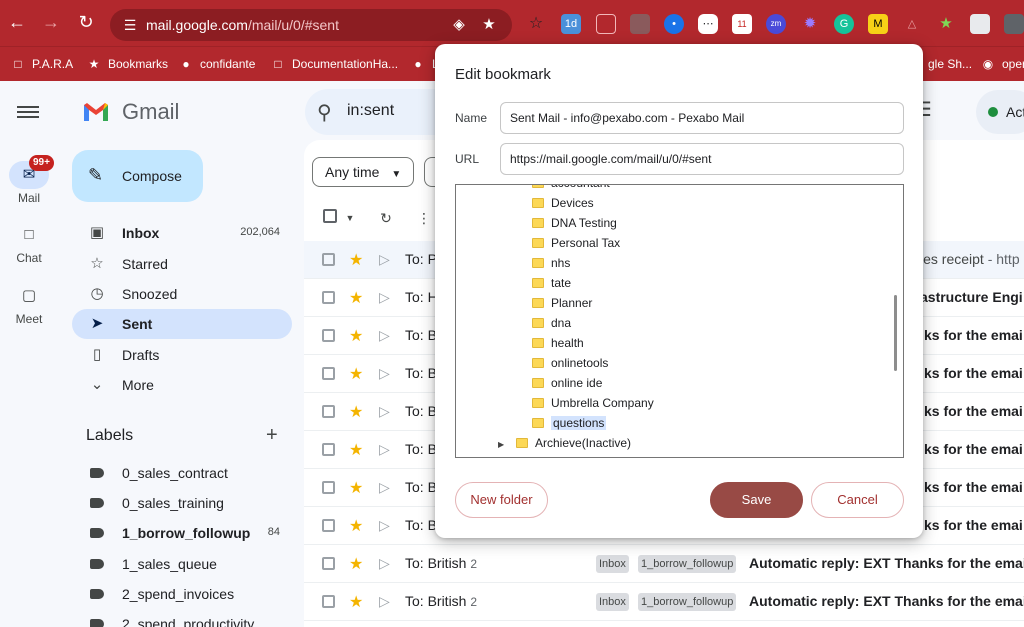  Describe the element at coordinates (1014, 24) in the screenshot. I see `profile-icon` at that location.